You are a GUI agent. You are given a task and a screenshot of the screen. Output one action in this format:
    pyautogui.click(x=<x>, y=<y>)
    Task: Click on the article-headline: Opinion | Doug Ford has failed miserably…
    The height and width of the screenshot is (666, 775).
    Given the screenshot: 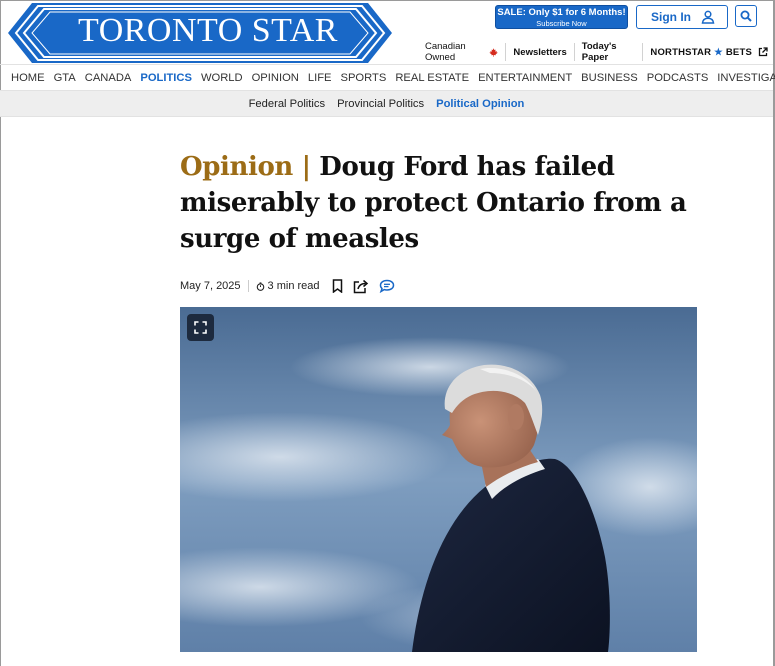 What is the action you would take?
    pyautogui.click(x=450, y=203)
    